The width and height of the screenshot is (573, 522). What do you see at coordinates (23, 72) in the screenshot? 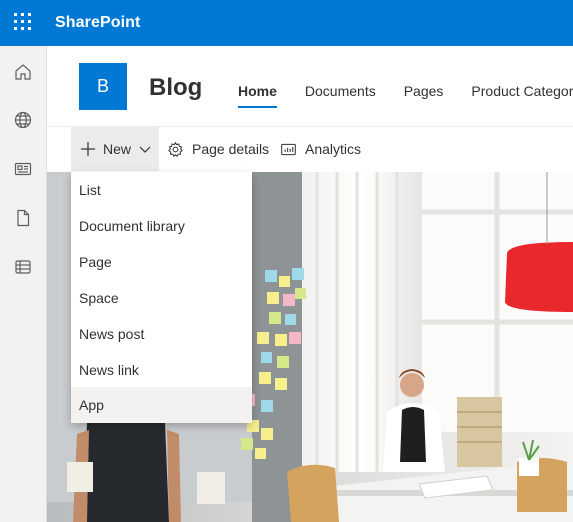
I see `home-icon` at bounding box center [23, 72].